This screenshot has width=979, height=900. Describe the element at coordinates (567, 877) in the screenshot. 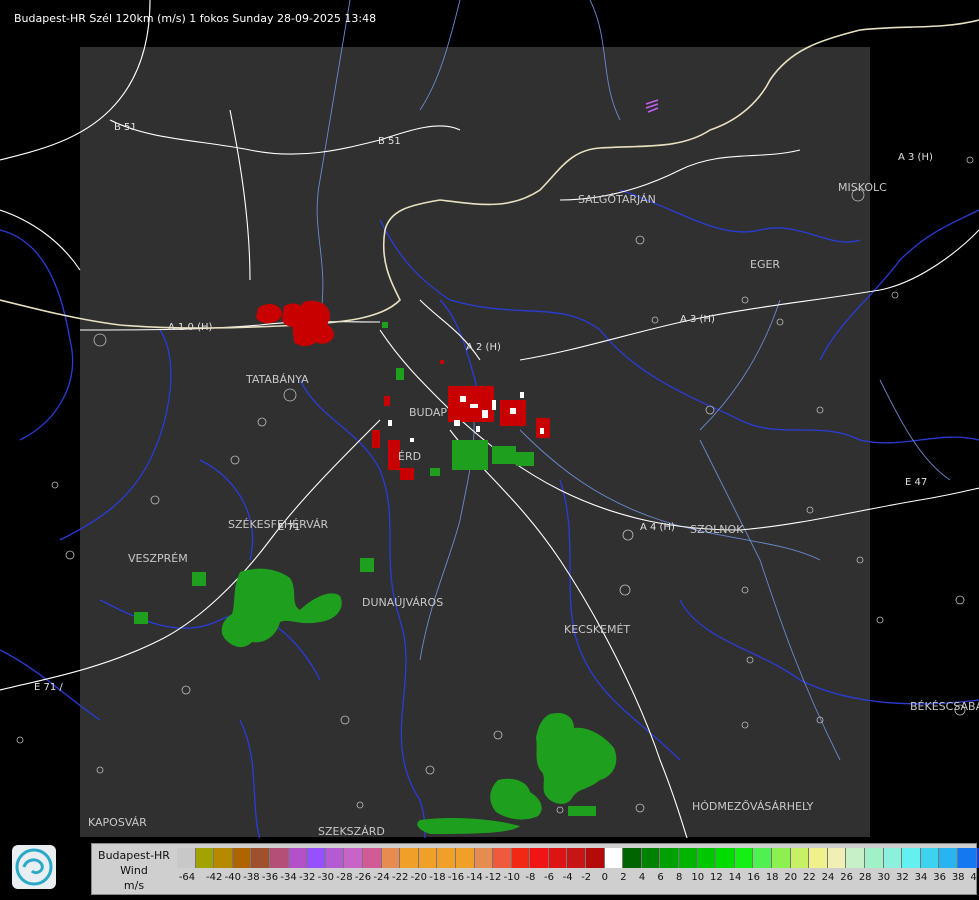

I see `legend-tick-label: -4` at that location.